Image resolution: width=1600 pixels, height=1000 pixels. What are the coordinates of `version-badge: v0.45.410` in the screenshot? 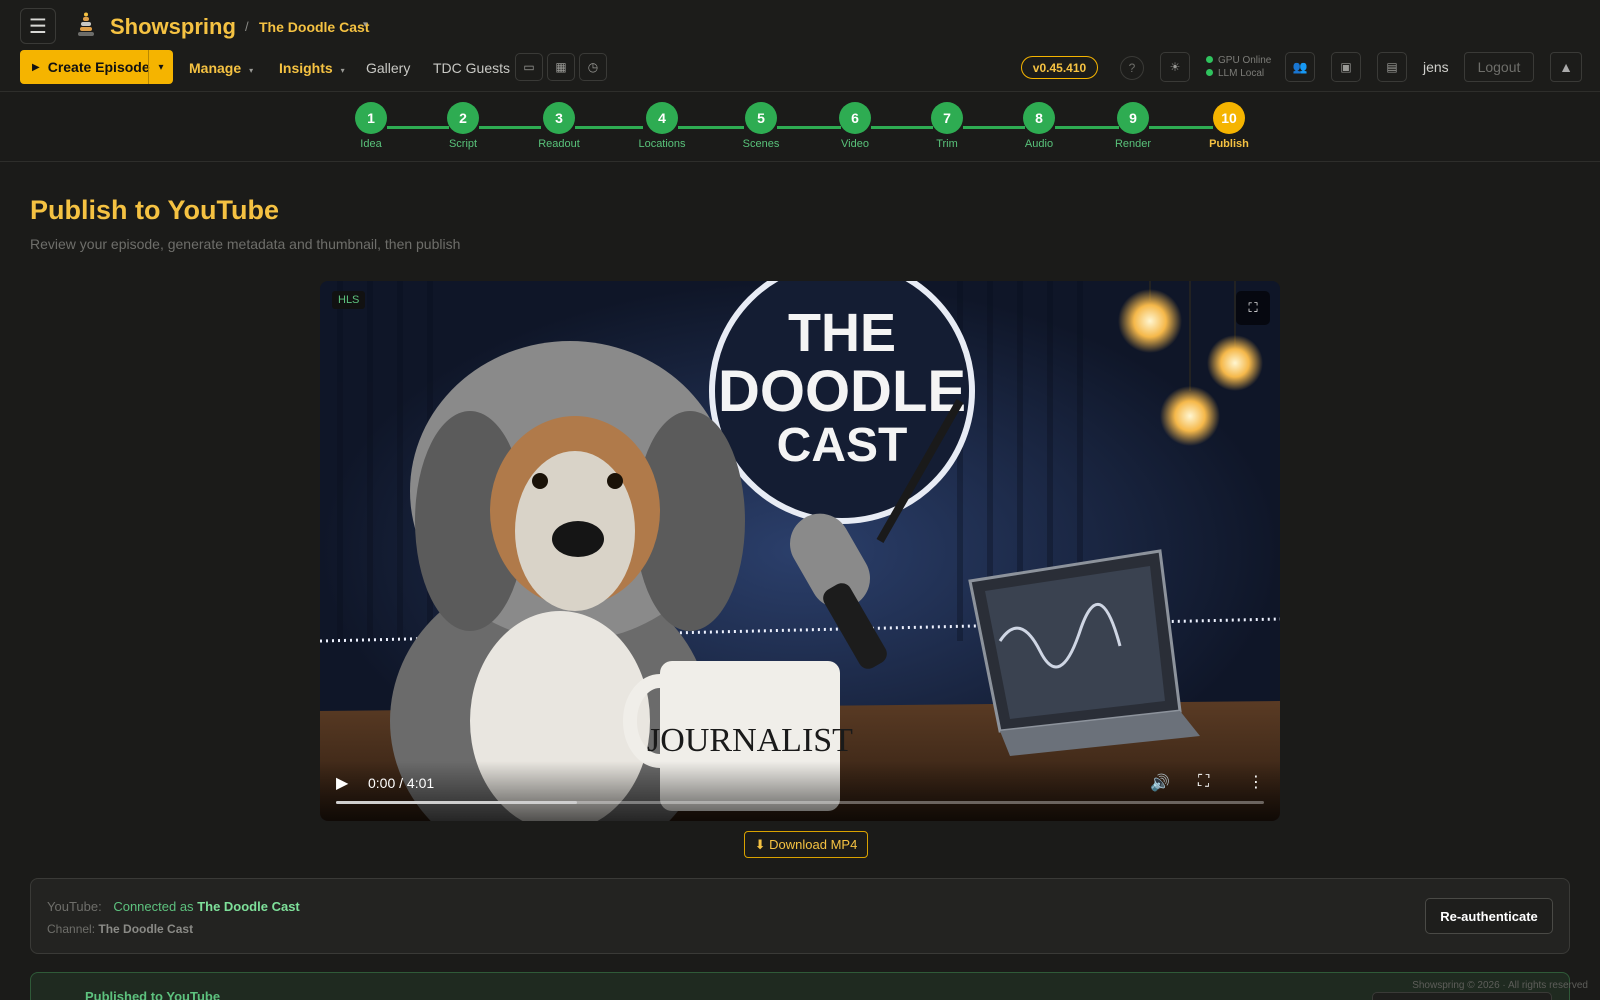 It's located at (1059, 67).